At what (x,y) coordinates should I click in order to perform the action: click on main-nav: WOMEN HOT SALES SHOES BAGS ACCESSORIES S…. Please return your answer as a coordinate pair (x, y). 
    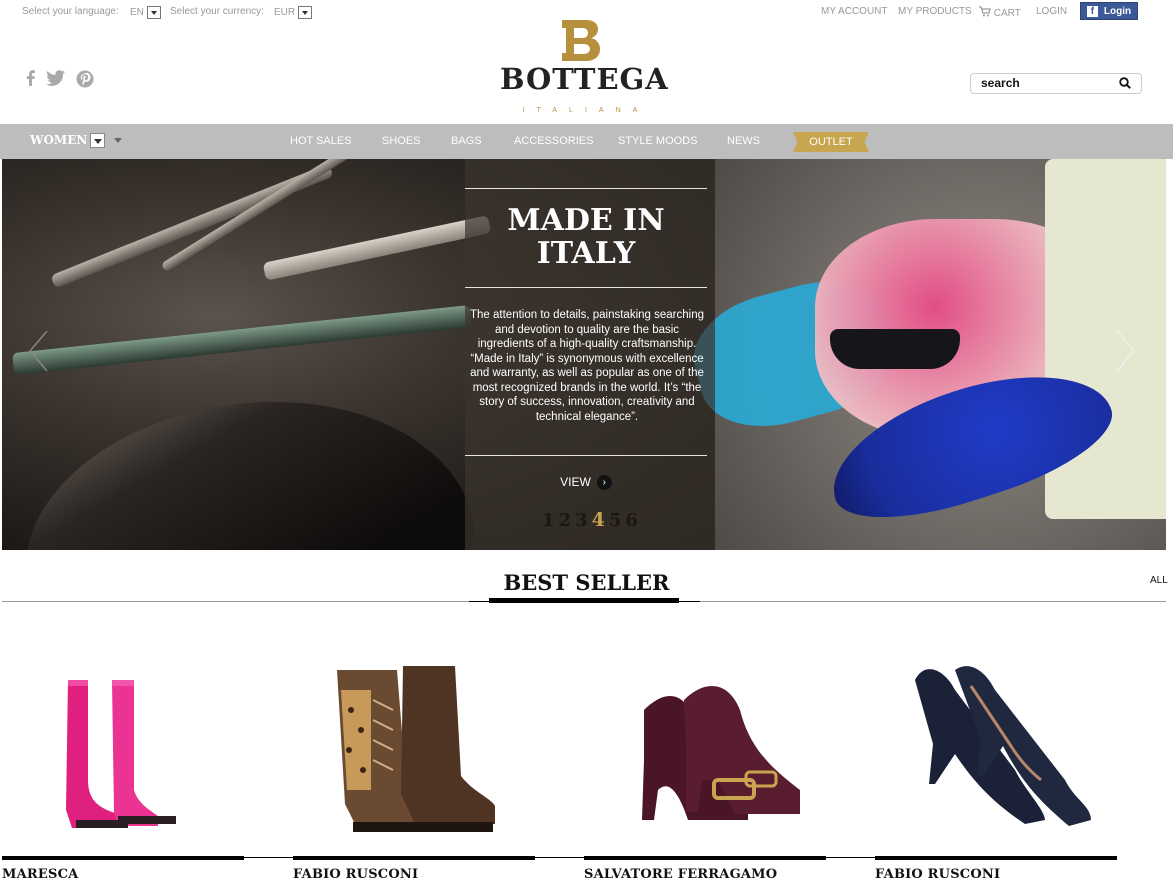
    Looking at the image, I should click on (586, 141).